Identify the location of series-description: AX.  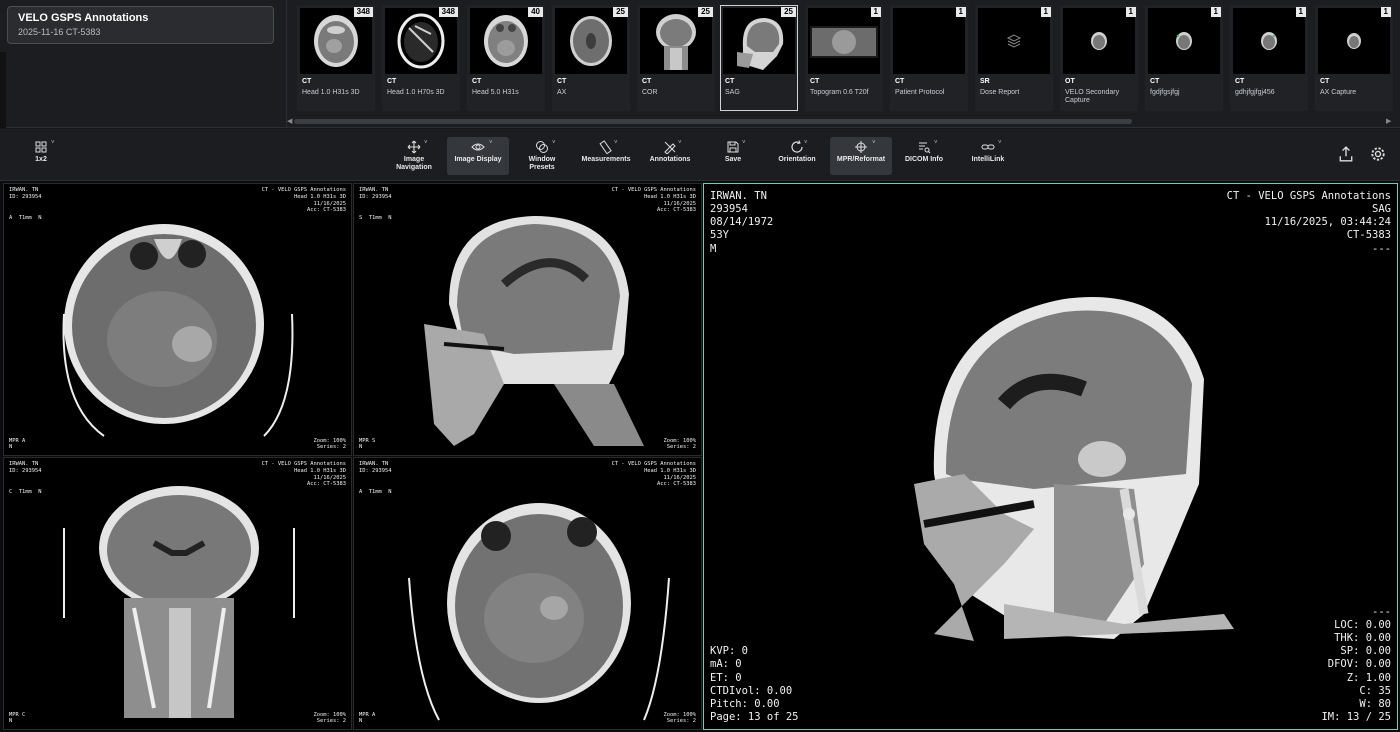
(562, 92).